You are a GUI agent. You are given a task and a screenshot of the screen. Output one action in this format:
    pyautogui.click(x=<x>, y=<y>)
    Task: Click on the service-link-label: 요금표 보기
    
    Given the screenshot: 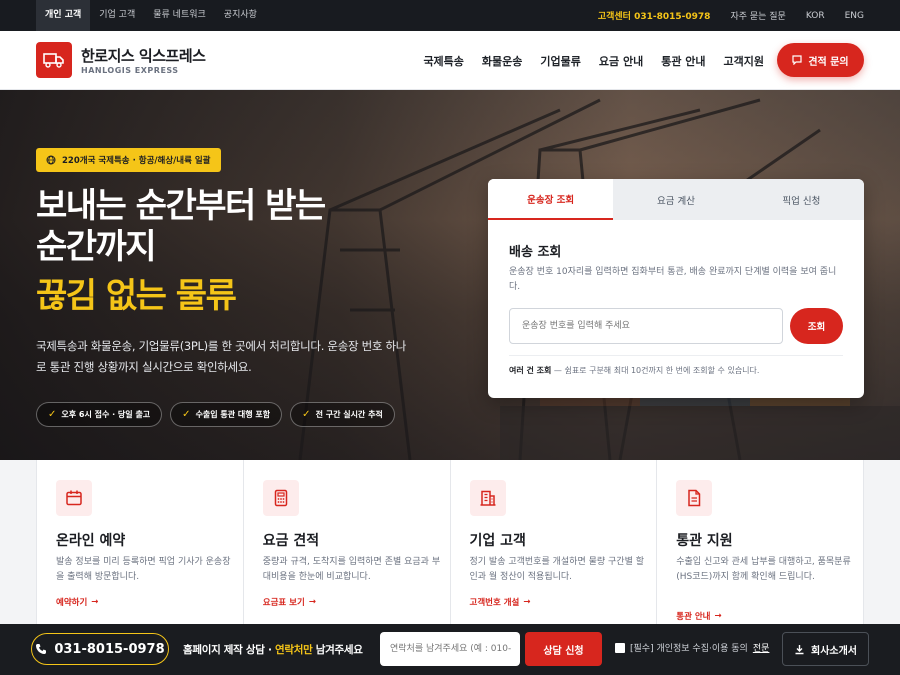 What is the action you would take?
    pyautogui.click(x=283, y=603)
    